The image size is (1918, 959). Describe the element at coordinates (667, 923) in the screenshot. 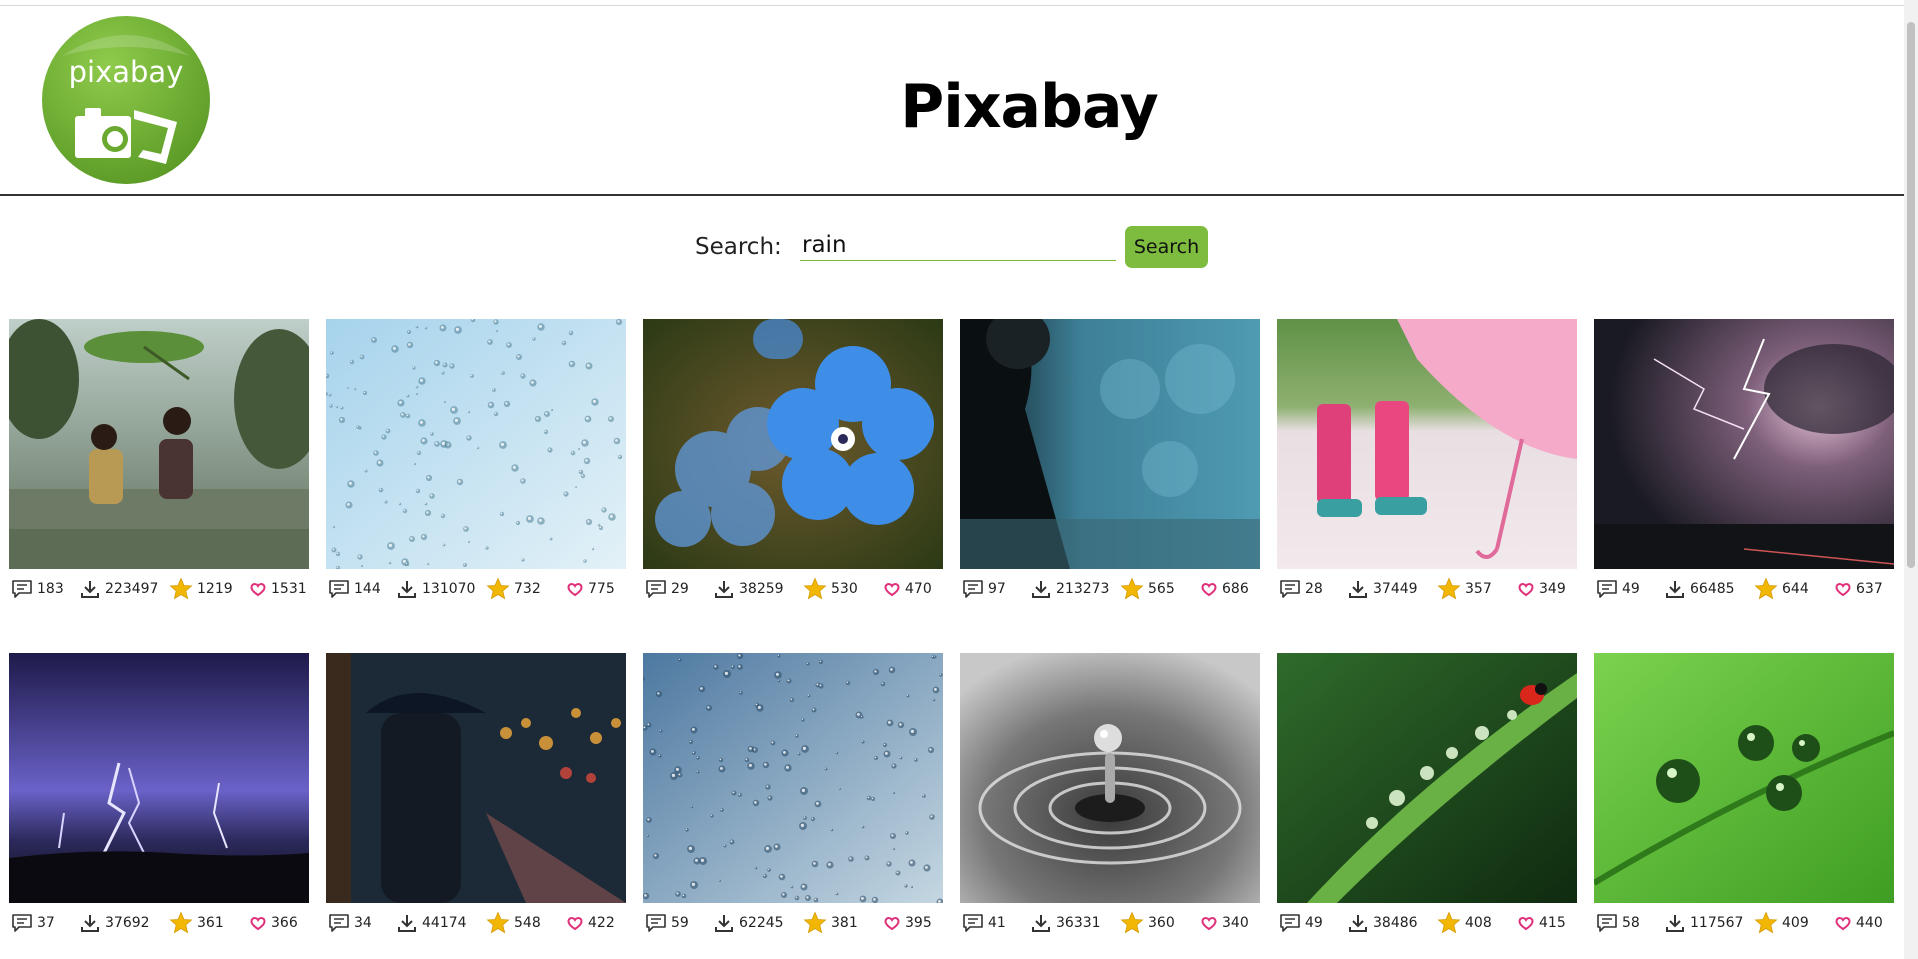

I see `comments-stat: 59` at that location.